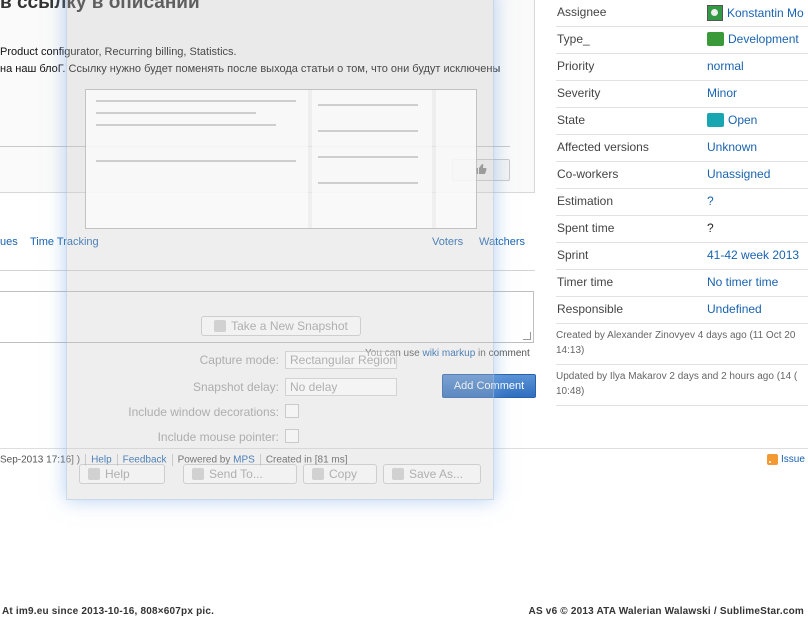 The height and width of the screenshot is (619, 808). What do you see at coordinates (682, 229) in the screenshot?
I see `property-row: Spent time?` at bounding box center [682, 229].